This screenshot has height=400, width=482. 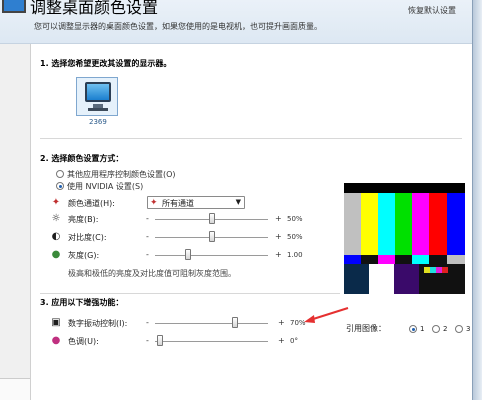 What do you see at coordinates (60, 174) in the screenshot?
I see `radio-other-apps` at bounding box center [60, 174].